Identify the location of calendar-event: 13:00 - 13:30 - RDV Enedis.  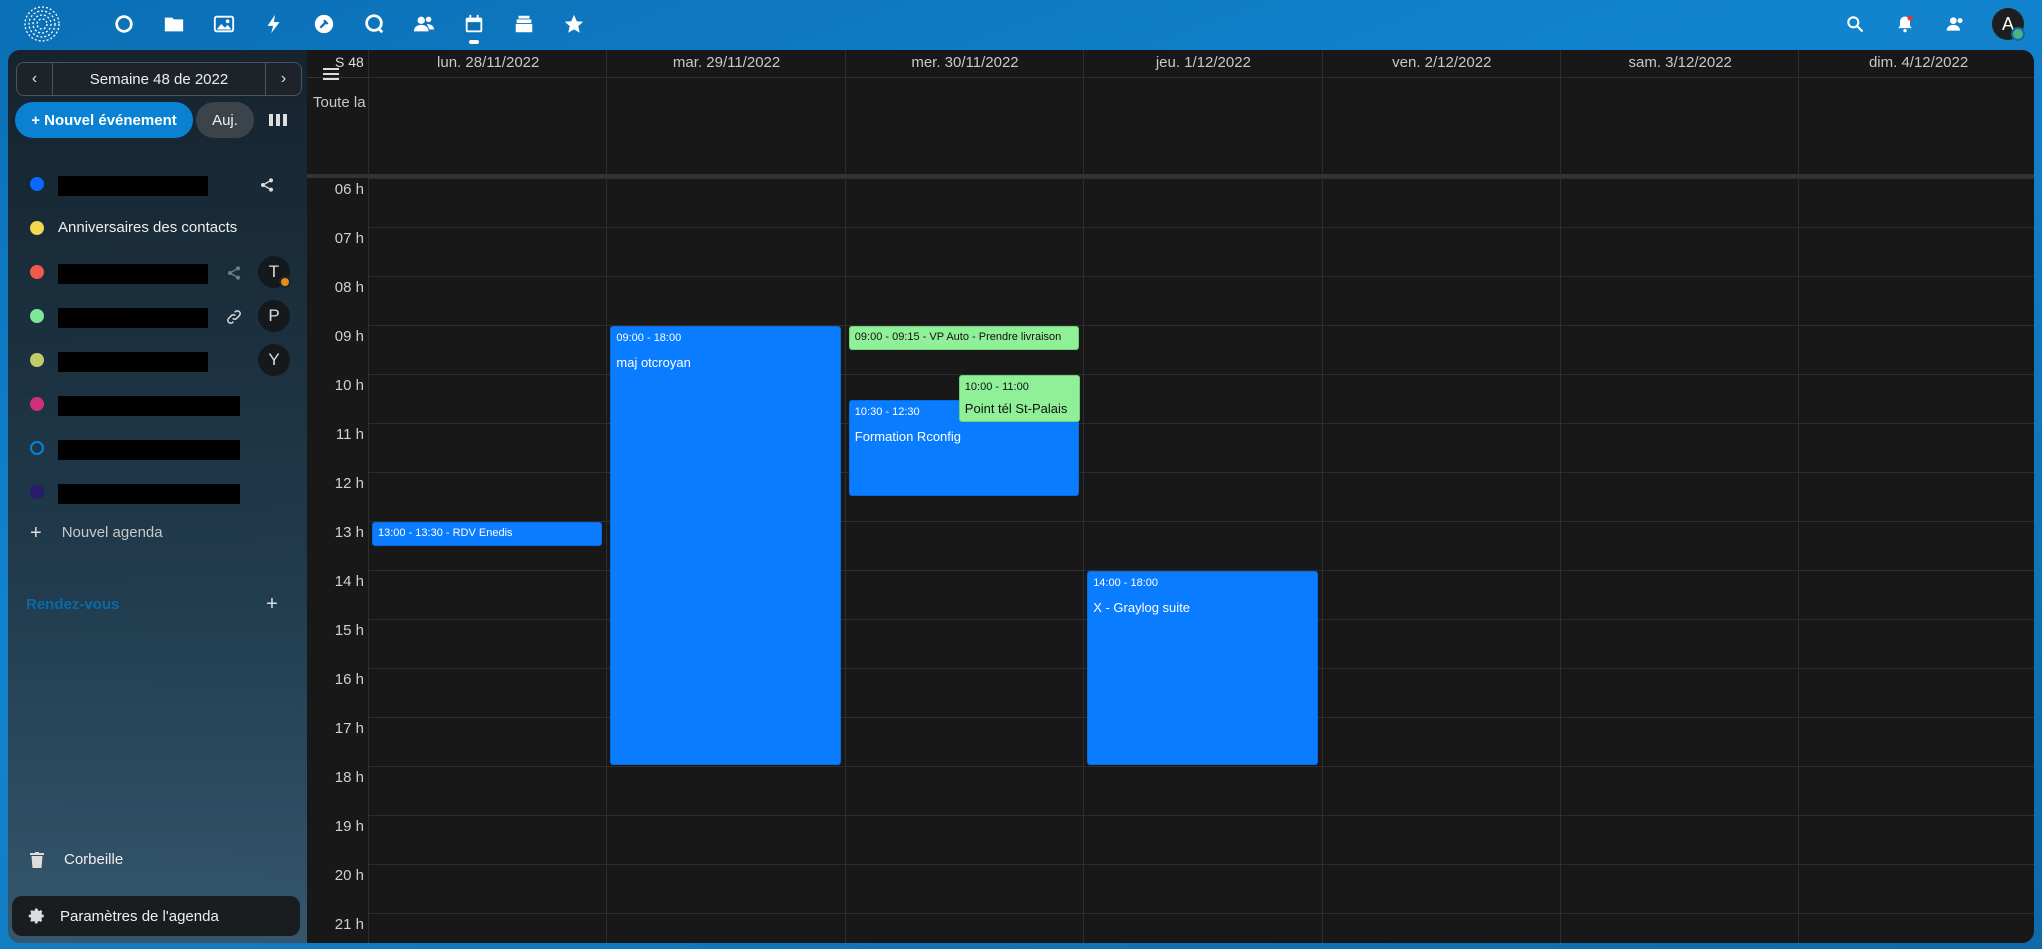
(487, 534).